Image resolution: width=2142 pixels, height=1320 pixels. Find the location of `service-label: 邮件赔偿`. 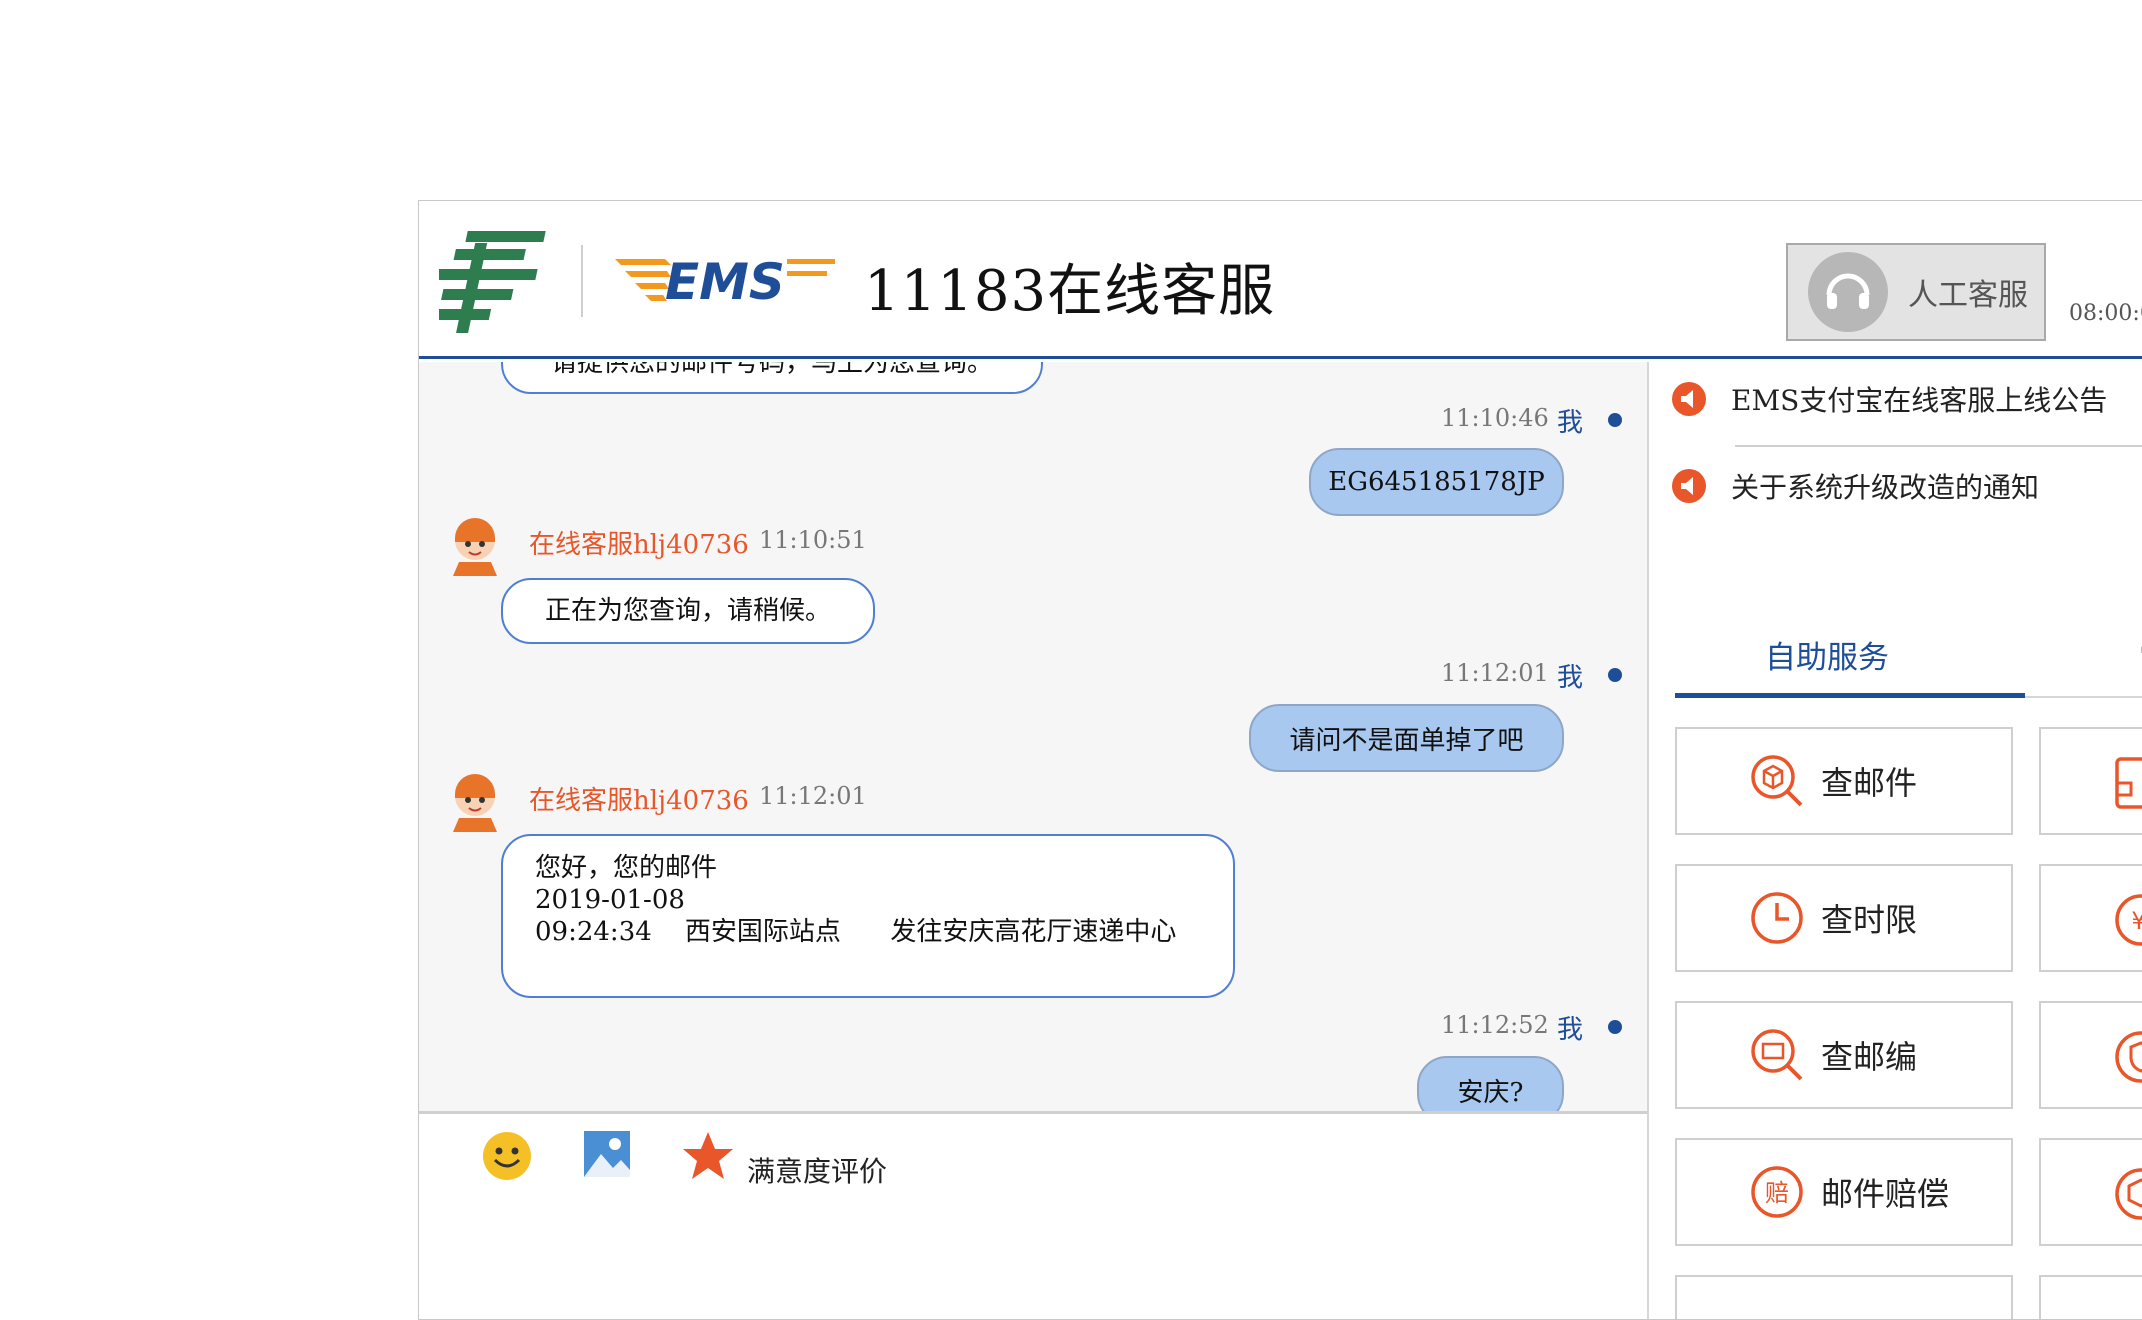

service-label: 邮件赔偿 is located at coordinates (1885, 1194).